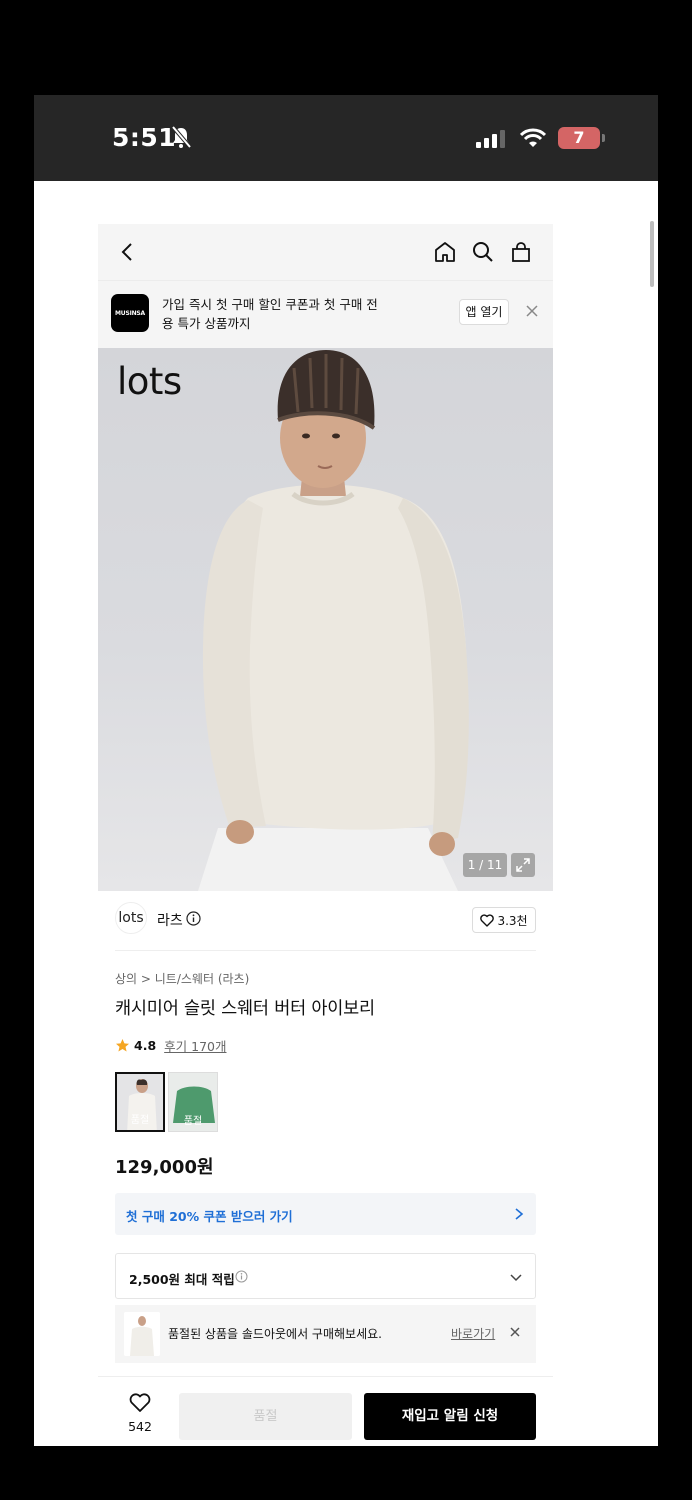 The width and height of the screenshot is (692, 1500). What do you see at coordinates (325, 1214) in the screenshot?
I see `first-purchase-coupon-banner: 첫 구매 20% 쿠폰 받으러 가기` at bounding box center [325, 1214].